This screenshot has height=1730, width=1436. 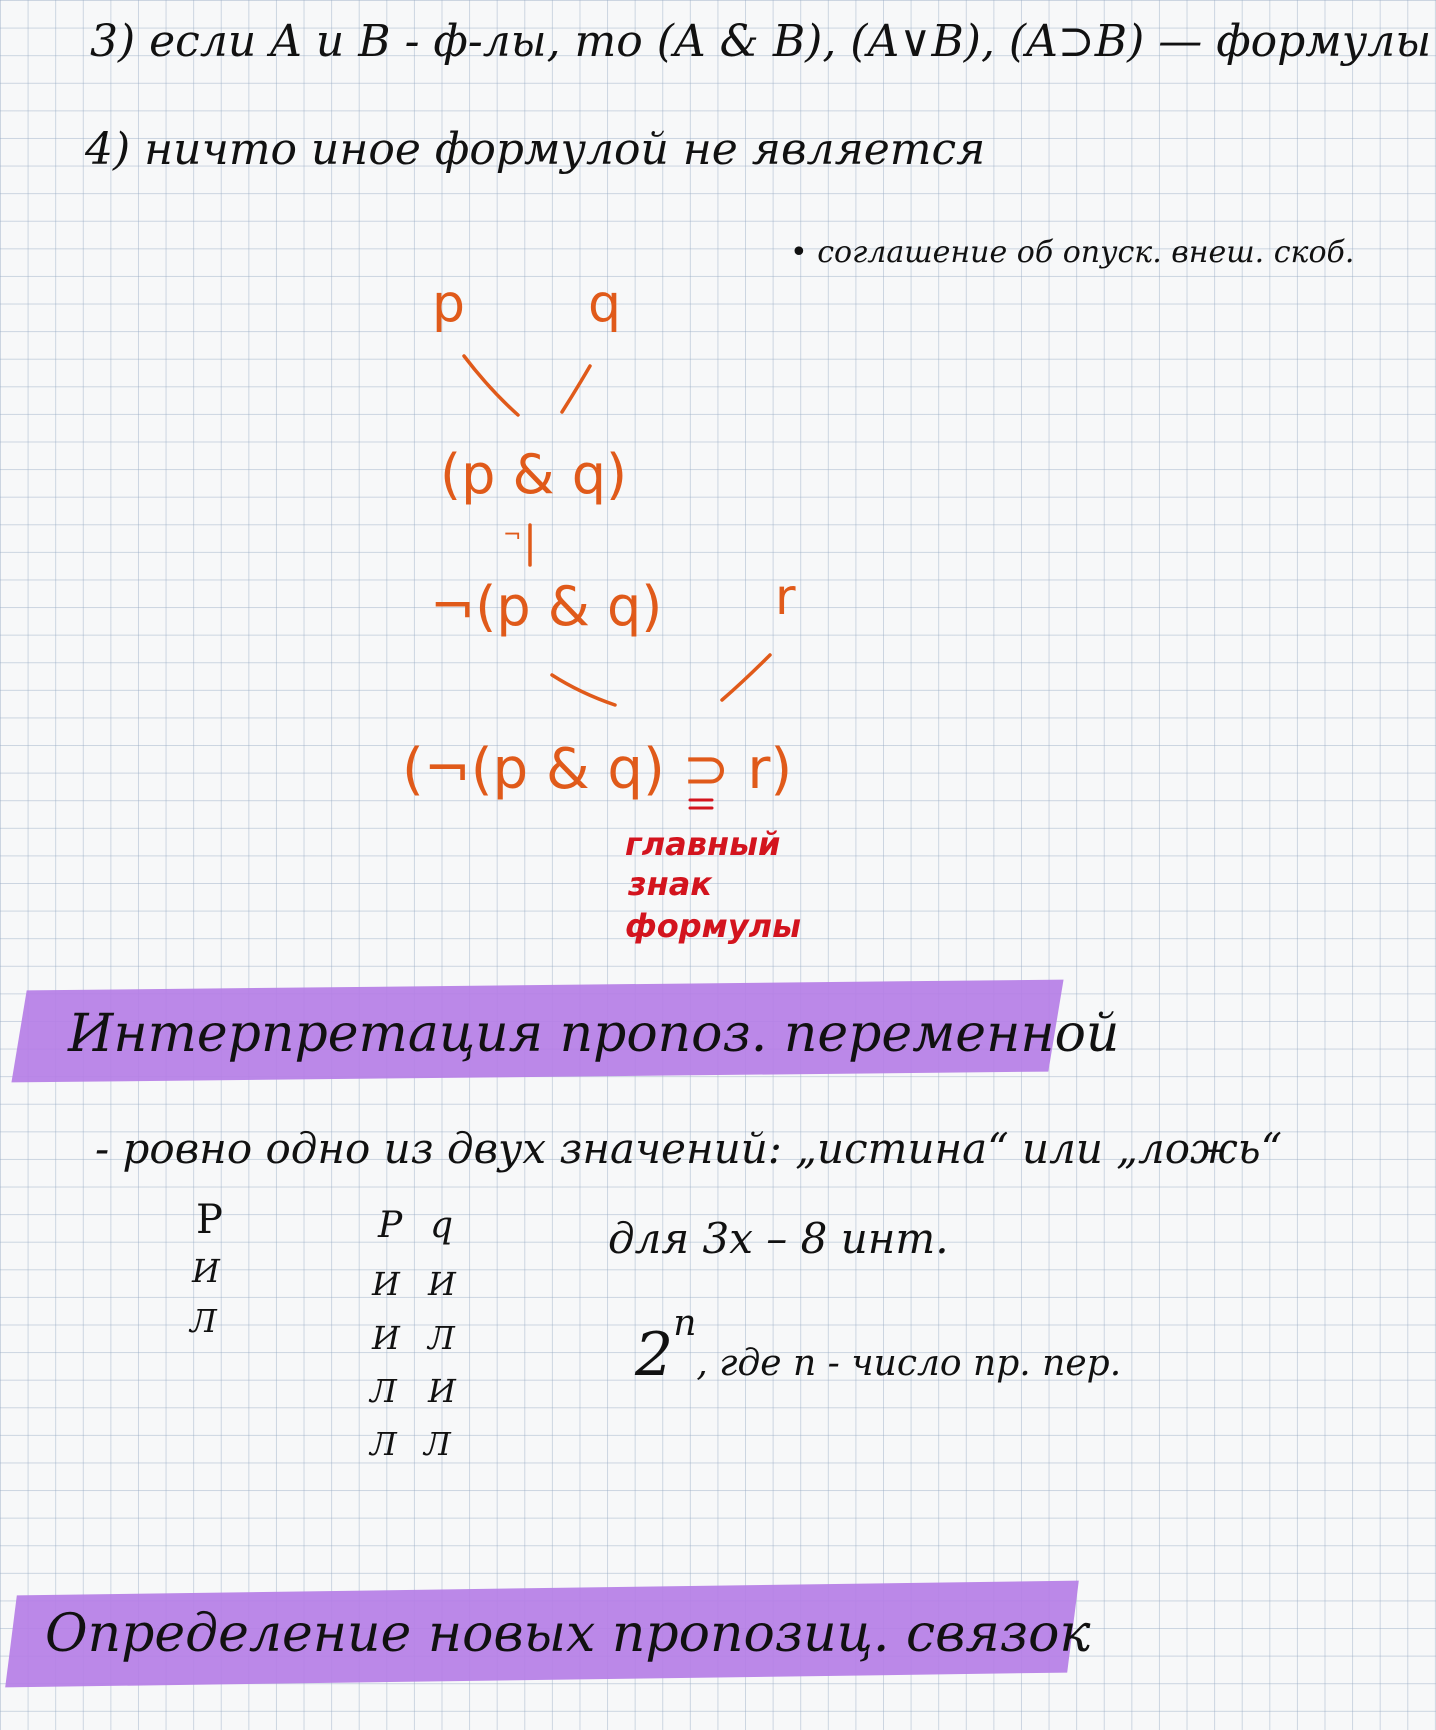 What do you see at coordinates (785, 597) in the screenshot?
I see `tree-node-r: r` at bounding box center [785, 597].